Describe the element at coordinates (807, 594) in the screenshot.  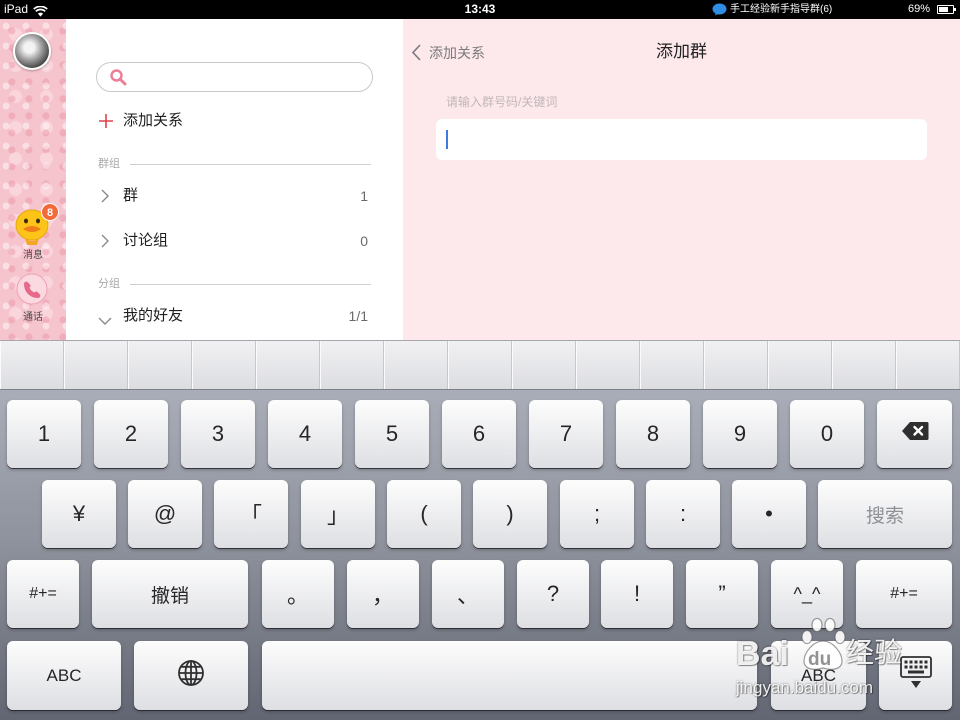
I see `key-emoticon: ^_^` at that location.